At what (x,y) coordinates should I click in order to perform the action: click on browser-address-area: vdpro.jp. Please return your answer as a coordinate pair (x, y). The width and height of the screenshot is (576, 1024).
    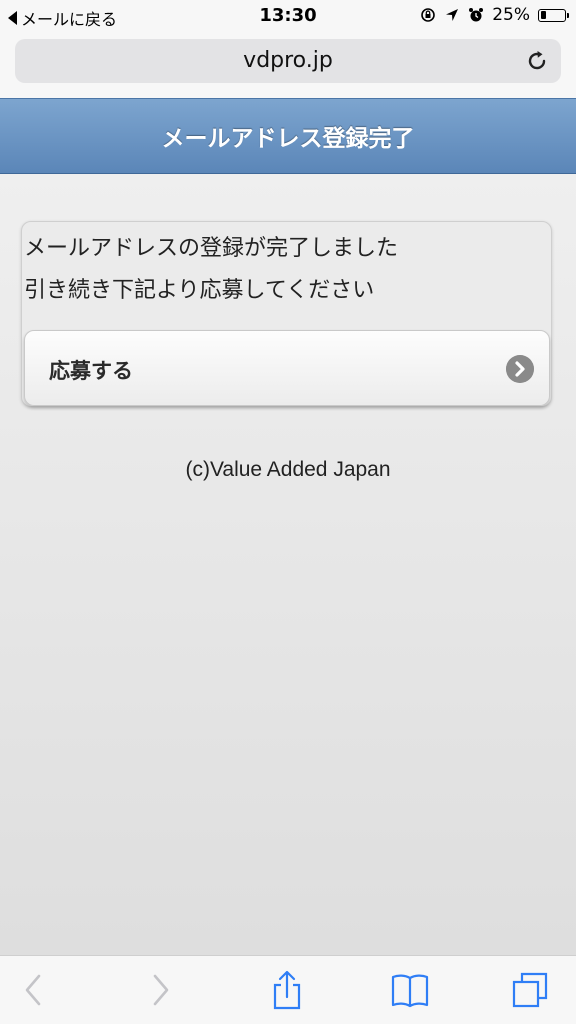
    Looking at the image, I should click on (288, 66).